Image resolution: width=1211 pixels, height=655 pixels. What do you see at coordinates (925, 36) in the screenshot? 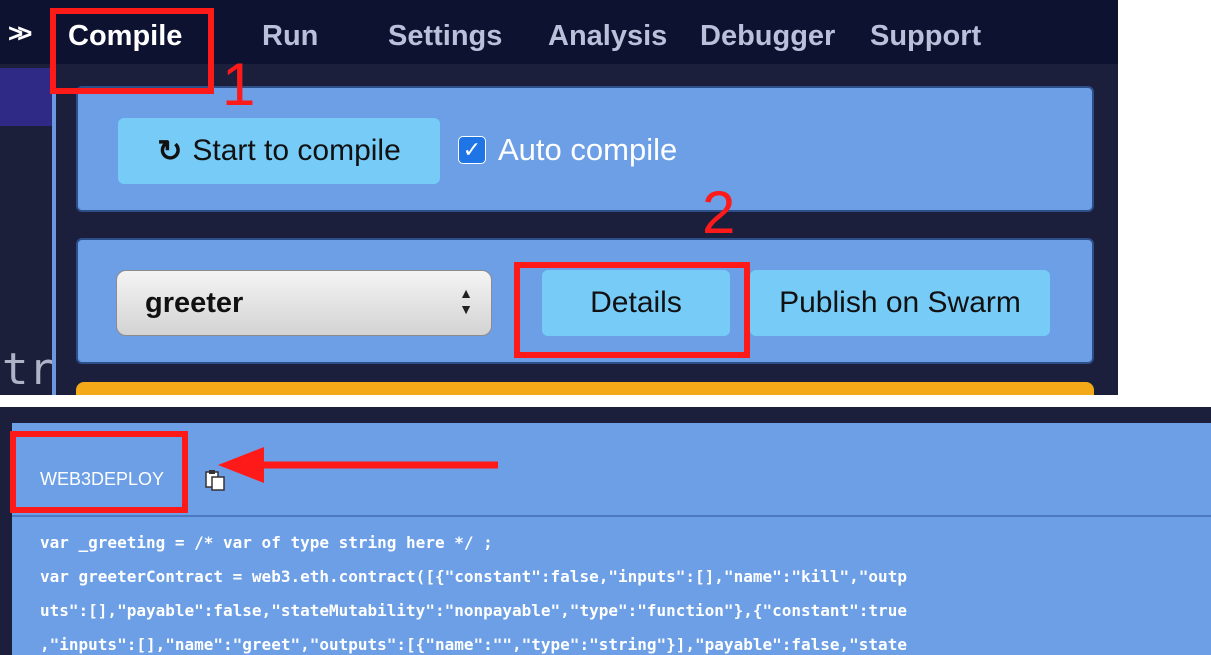
I see `tab-support: Support` at bounding box center [925, 36].